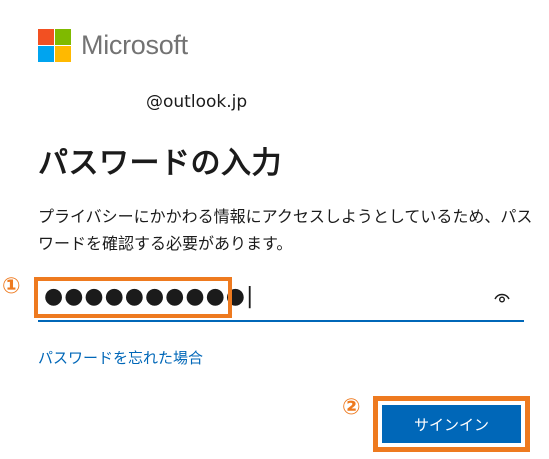  Describe the element at coordinates (502, 298) in the screenshot. I see `eye-icon` at that location.